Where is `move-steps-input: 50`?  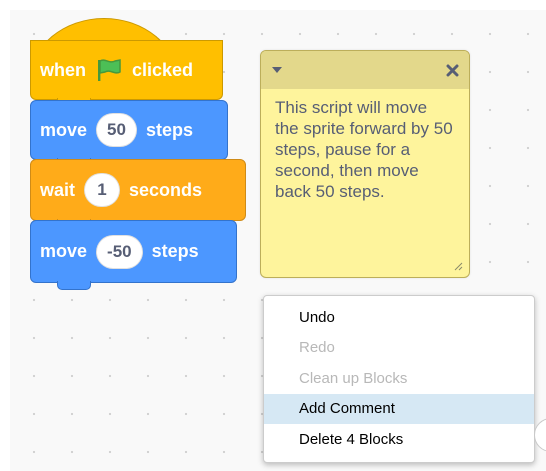
move-steps-input: 50 is located at coordinates (116, 130).